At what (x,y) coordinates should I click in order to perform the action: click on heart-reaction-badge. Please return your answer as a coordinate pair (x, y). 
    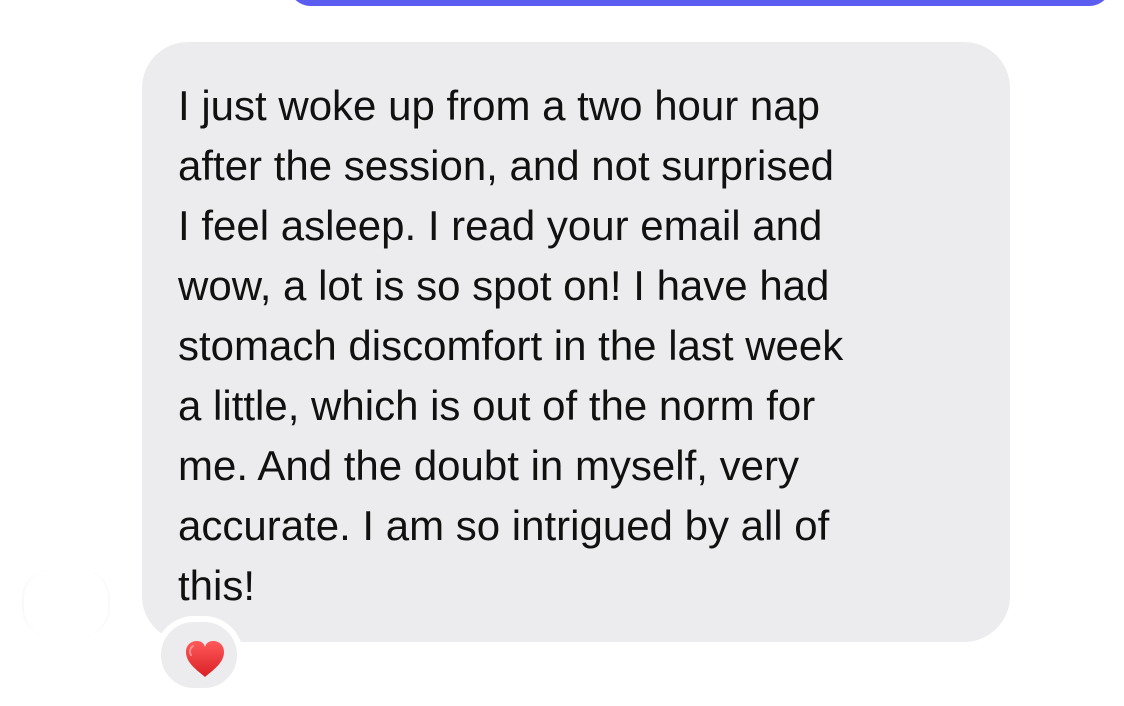
    Looking at the image, I should click on (199, 655).